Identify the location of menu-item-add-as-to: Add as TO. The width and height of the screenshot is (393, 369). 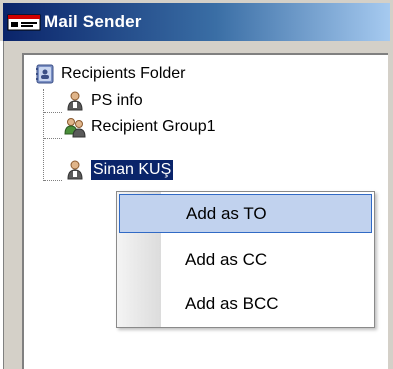
(245, 213).